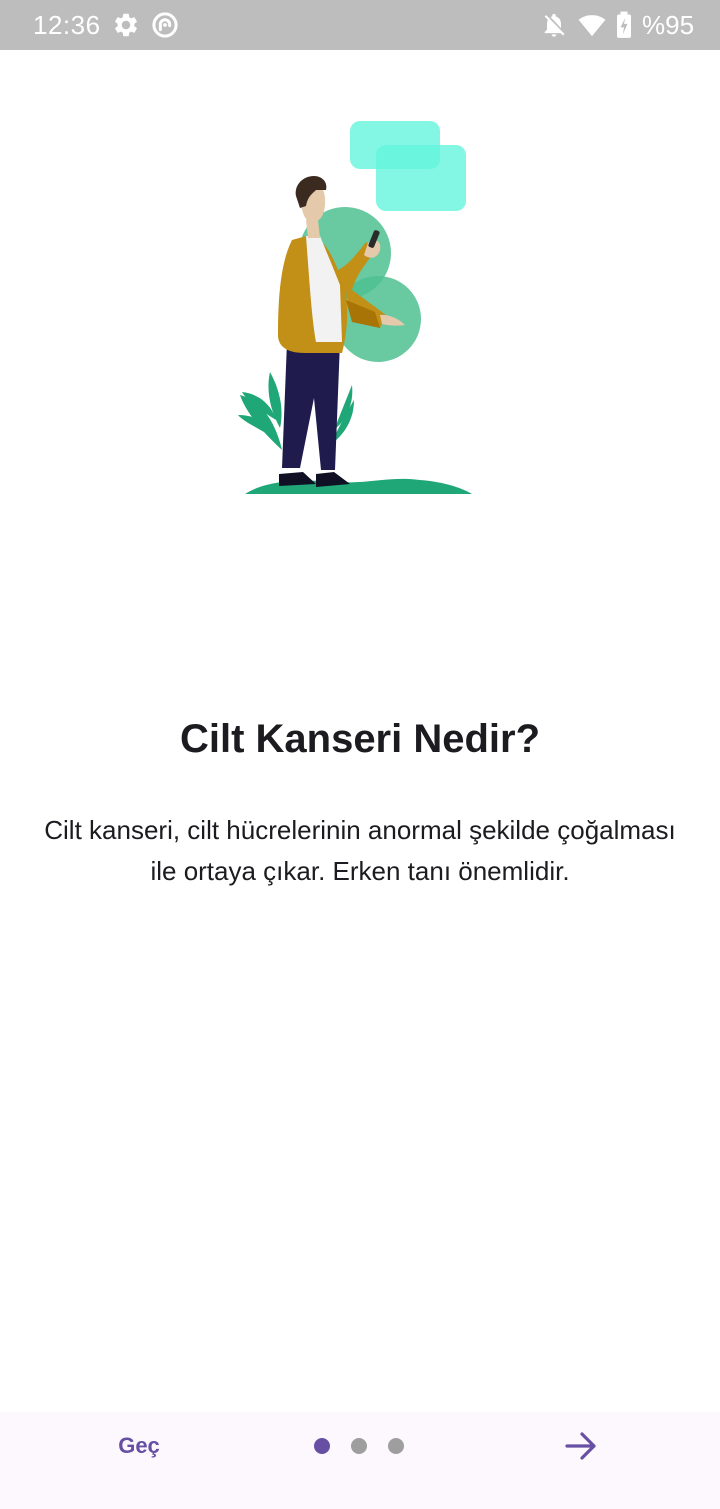 This screenshot has width=720, height=1509. Describe the element at coordinates (165, 25) in the screenshot. I see `sync-icon` at that location.